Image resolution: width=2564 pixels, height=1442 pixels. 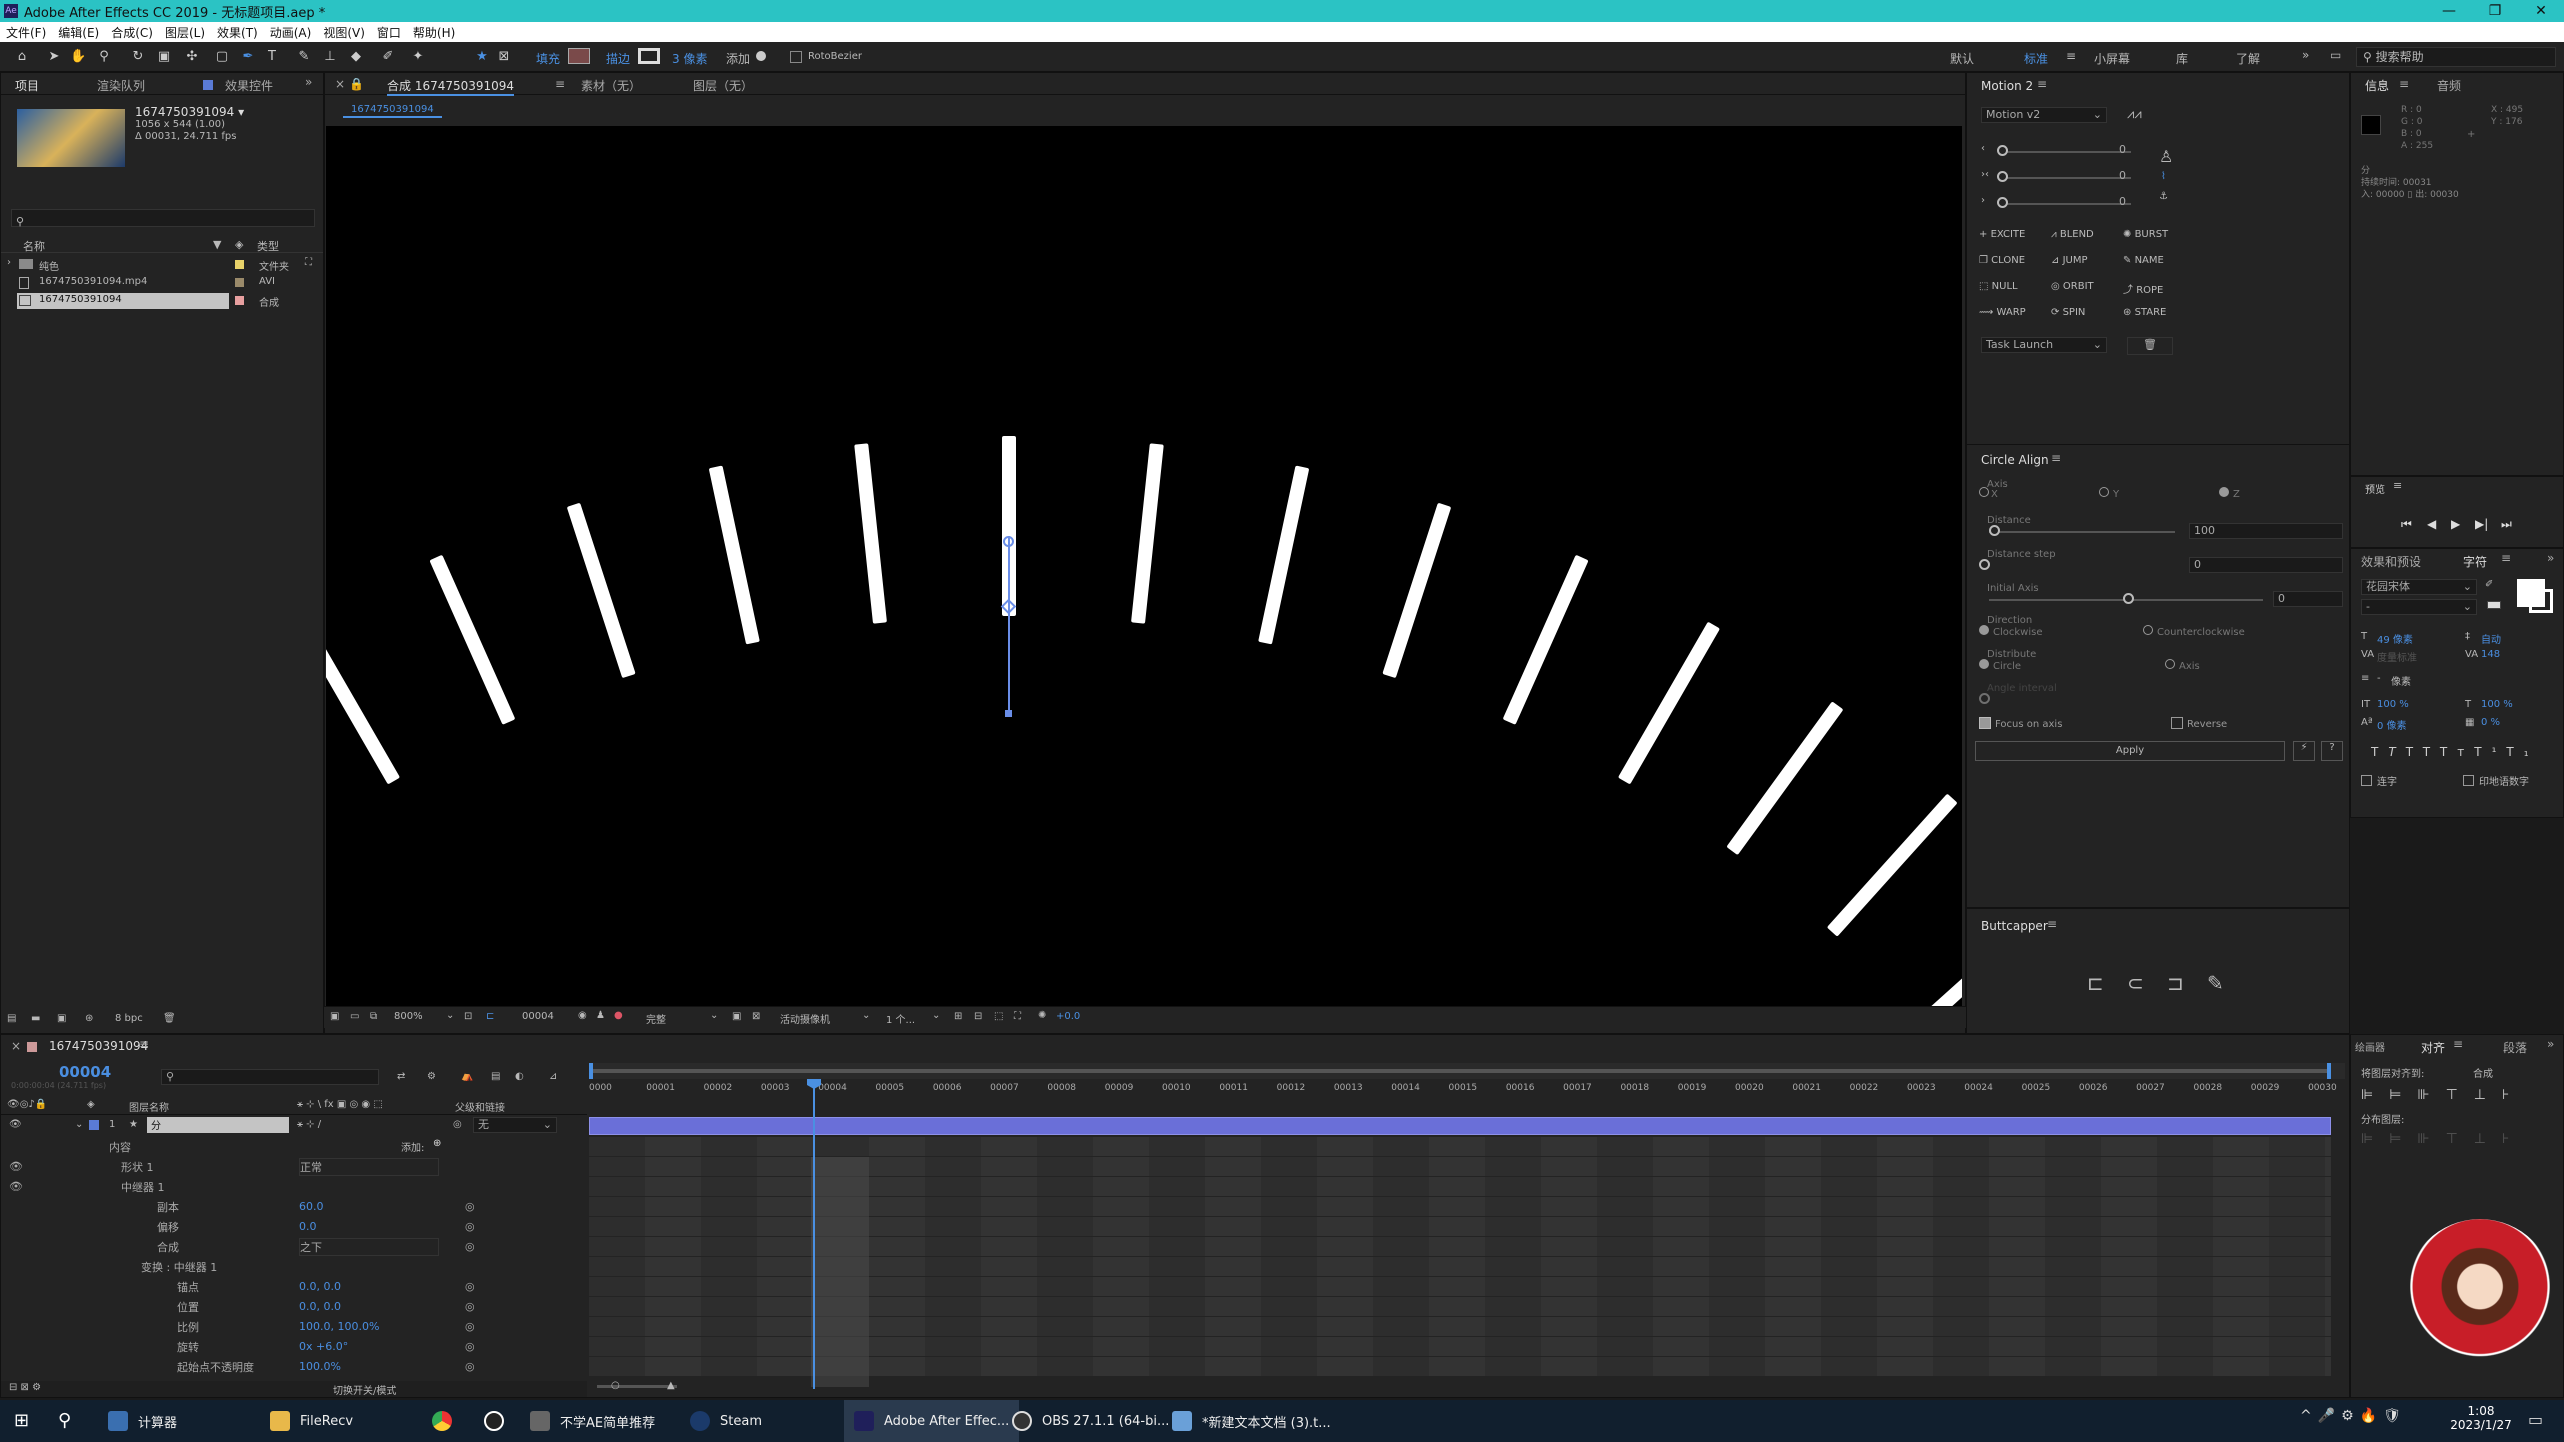 What do you see at coordinates (2449, 85) in the screenshot?
I see `tab-audio: 音频` at bounding box center [2449, 85].